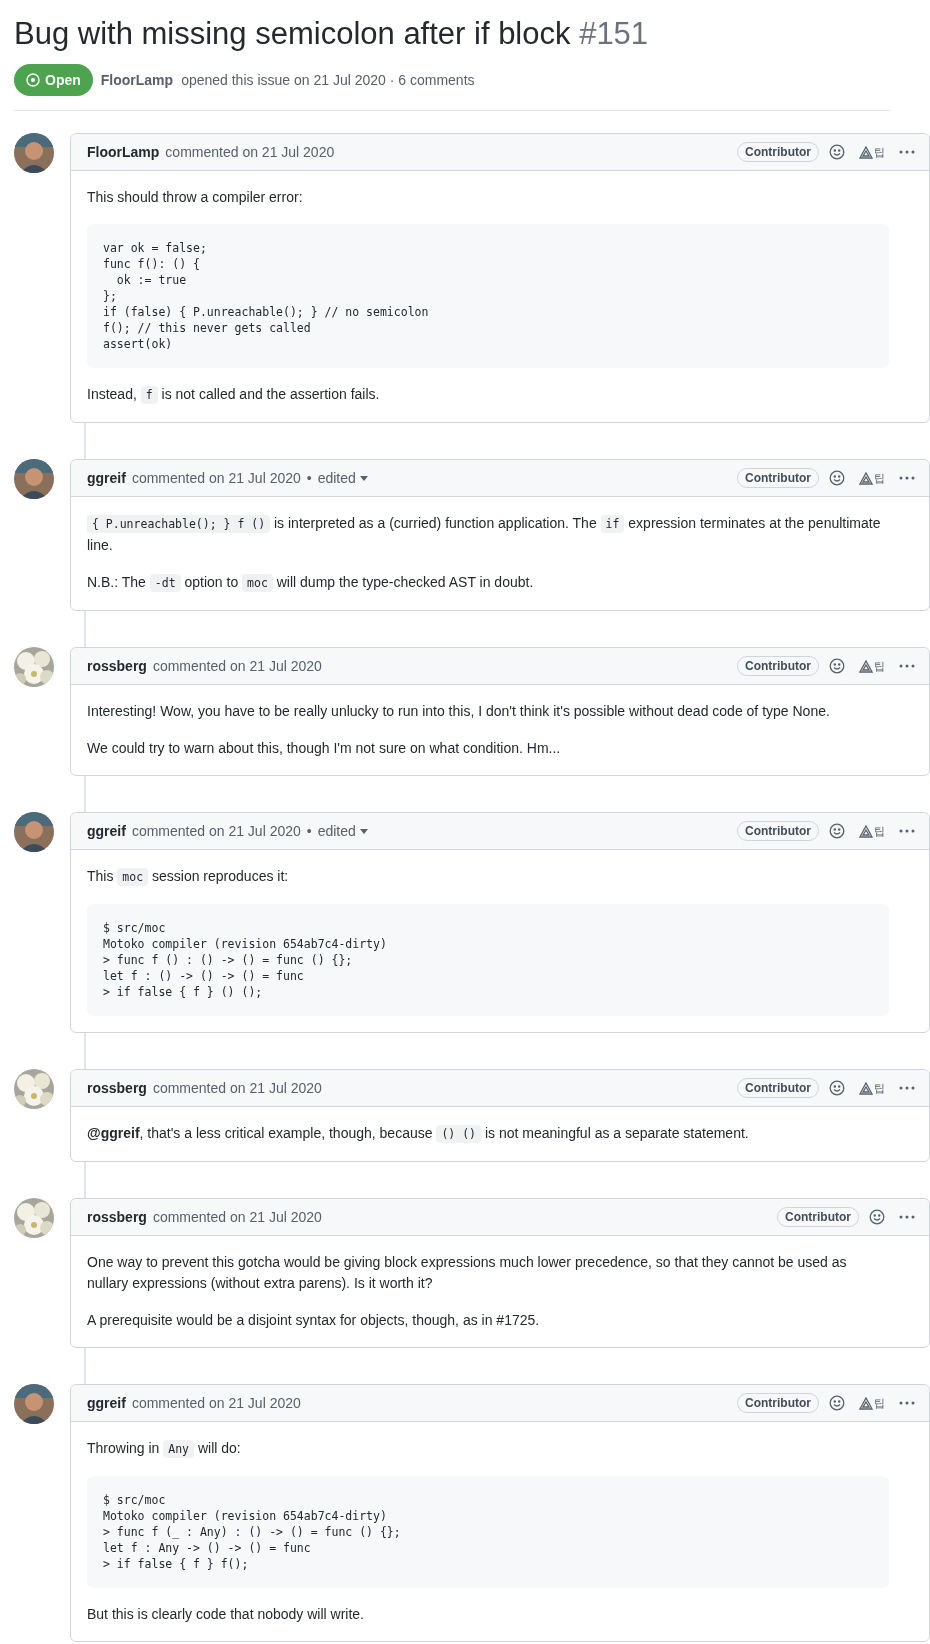  I want to click on comment-text: N.B.: The -dt option to moc will dump the type-checked AST in doubt., so click(311, 583).